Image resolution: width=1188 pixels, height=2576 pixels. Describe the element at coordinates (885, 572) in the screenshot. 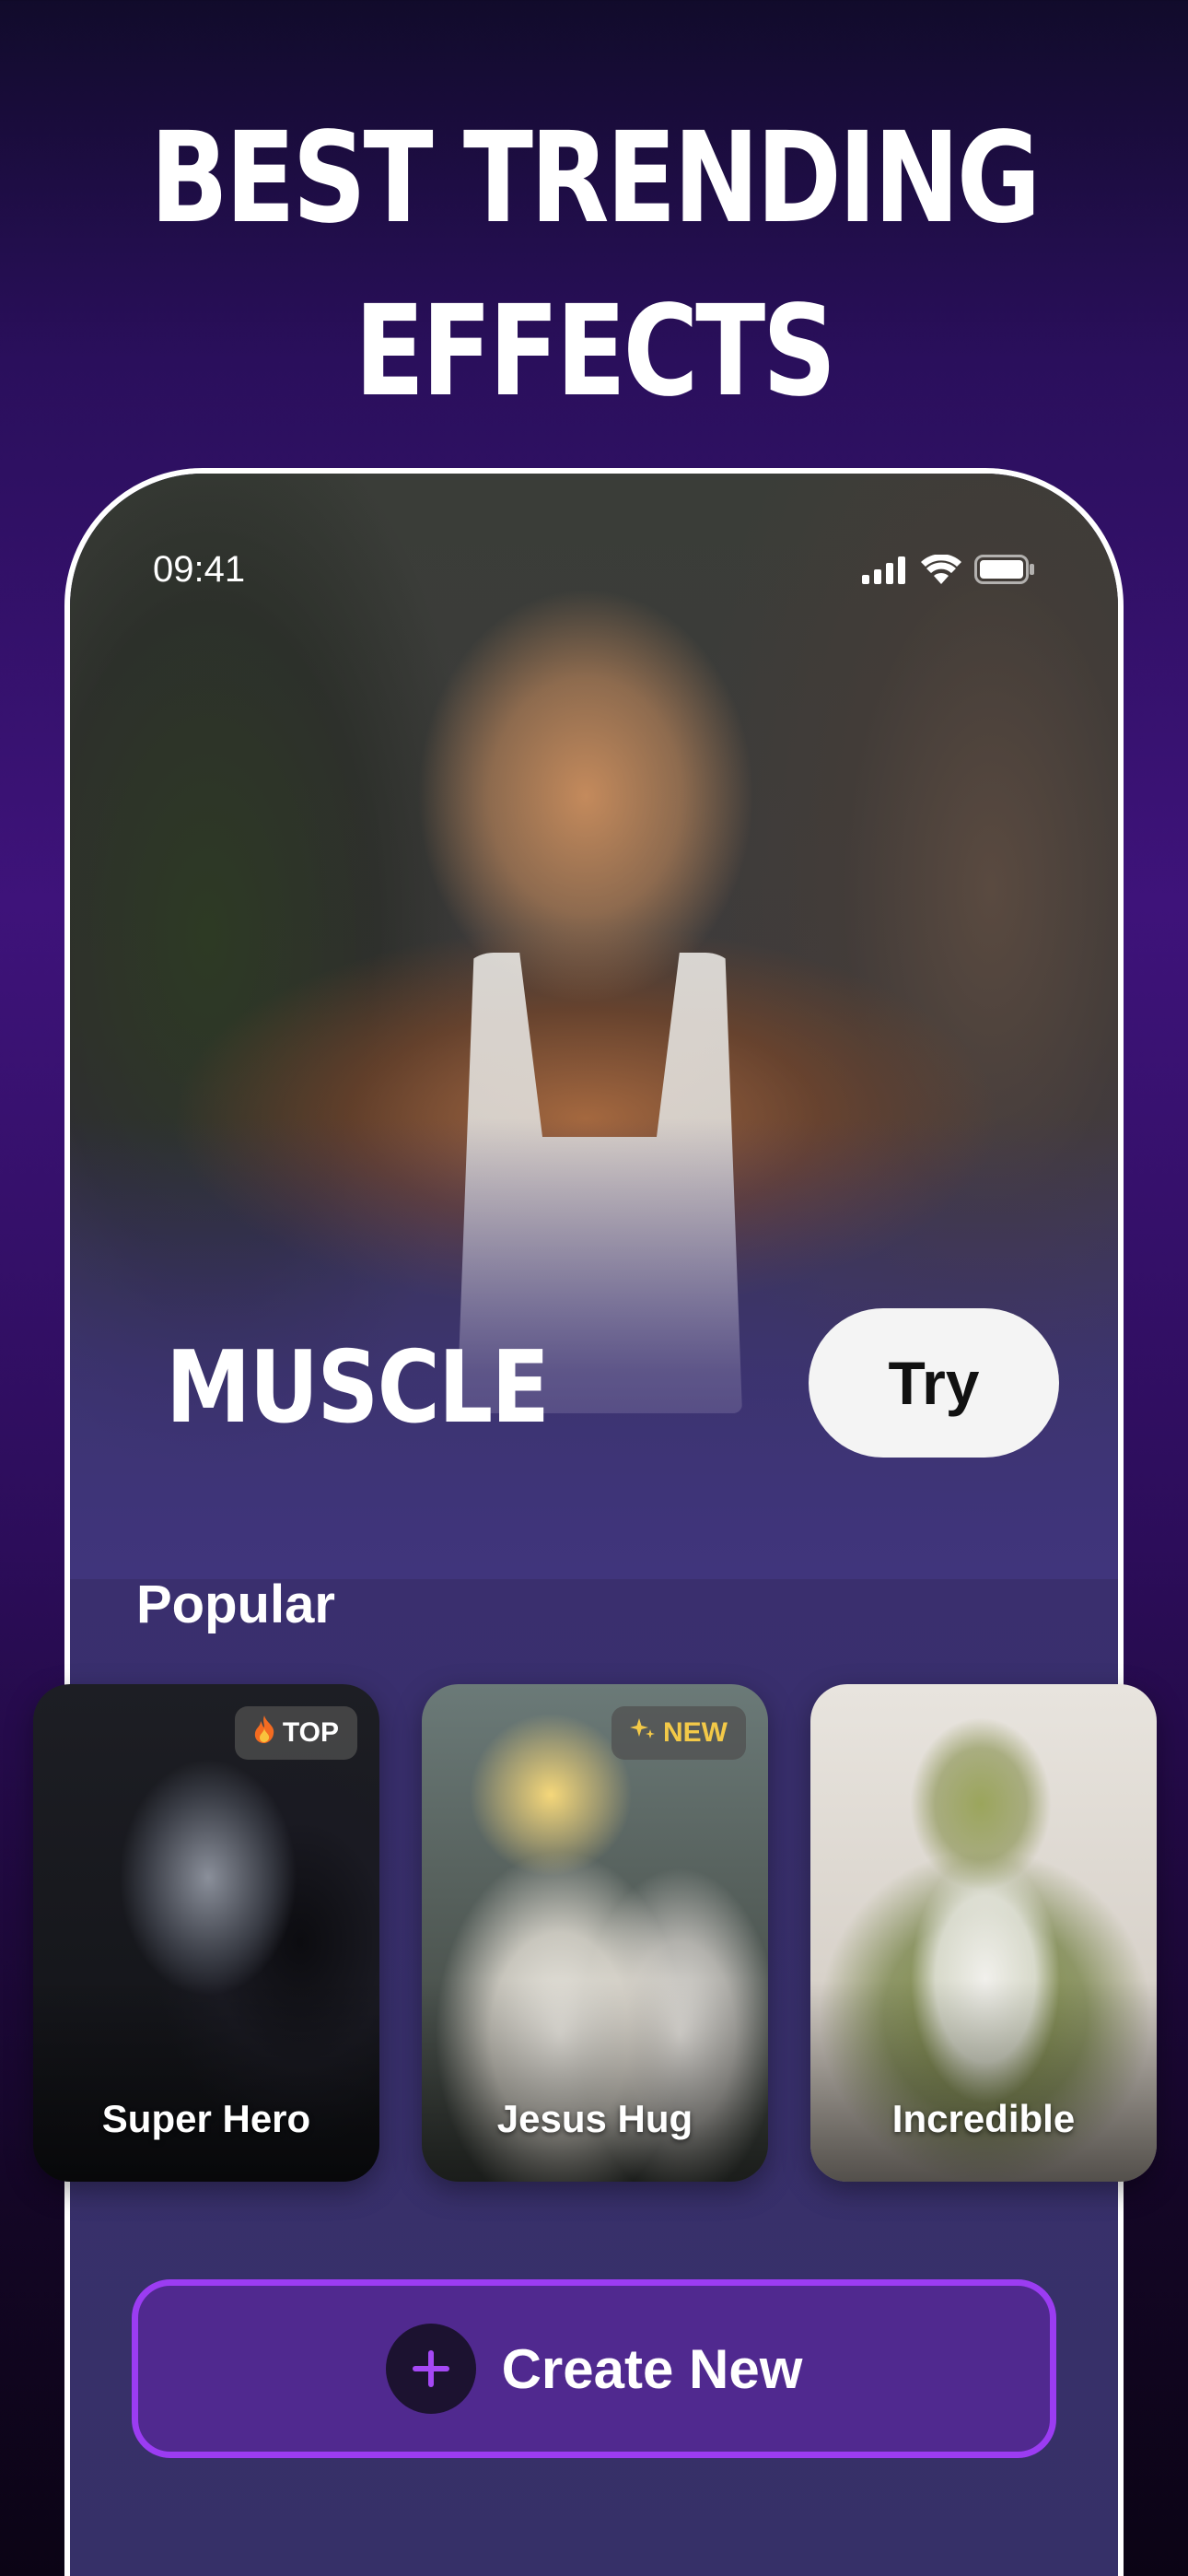

I see `signal-icon` at that location.